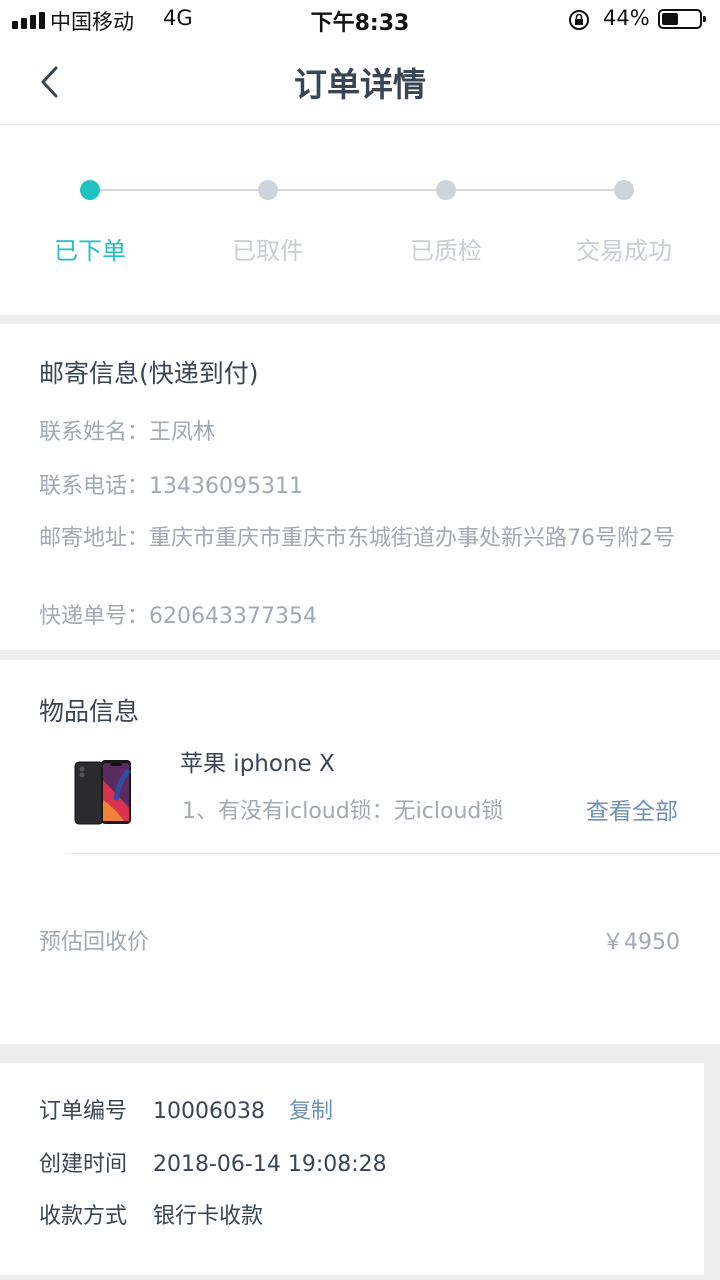 The image size is (720, 1280). Describe the element at coordinates (626, 18) in the screenshot. I see `battery-percent: 44%` at that location.